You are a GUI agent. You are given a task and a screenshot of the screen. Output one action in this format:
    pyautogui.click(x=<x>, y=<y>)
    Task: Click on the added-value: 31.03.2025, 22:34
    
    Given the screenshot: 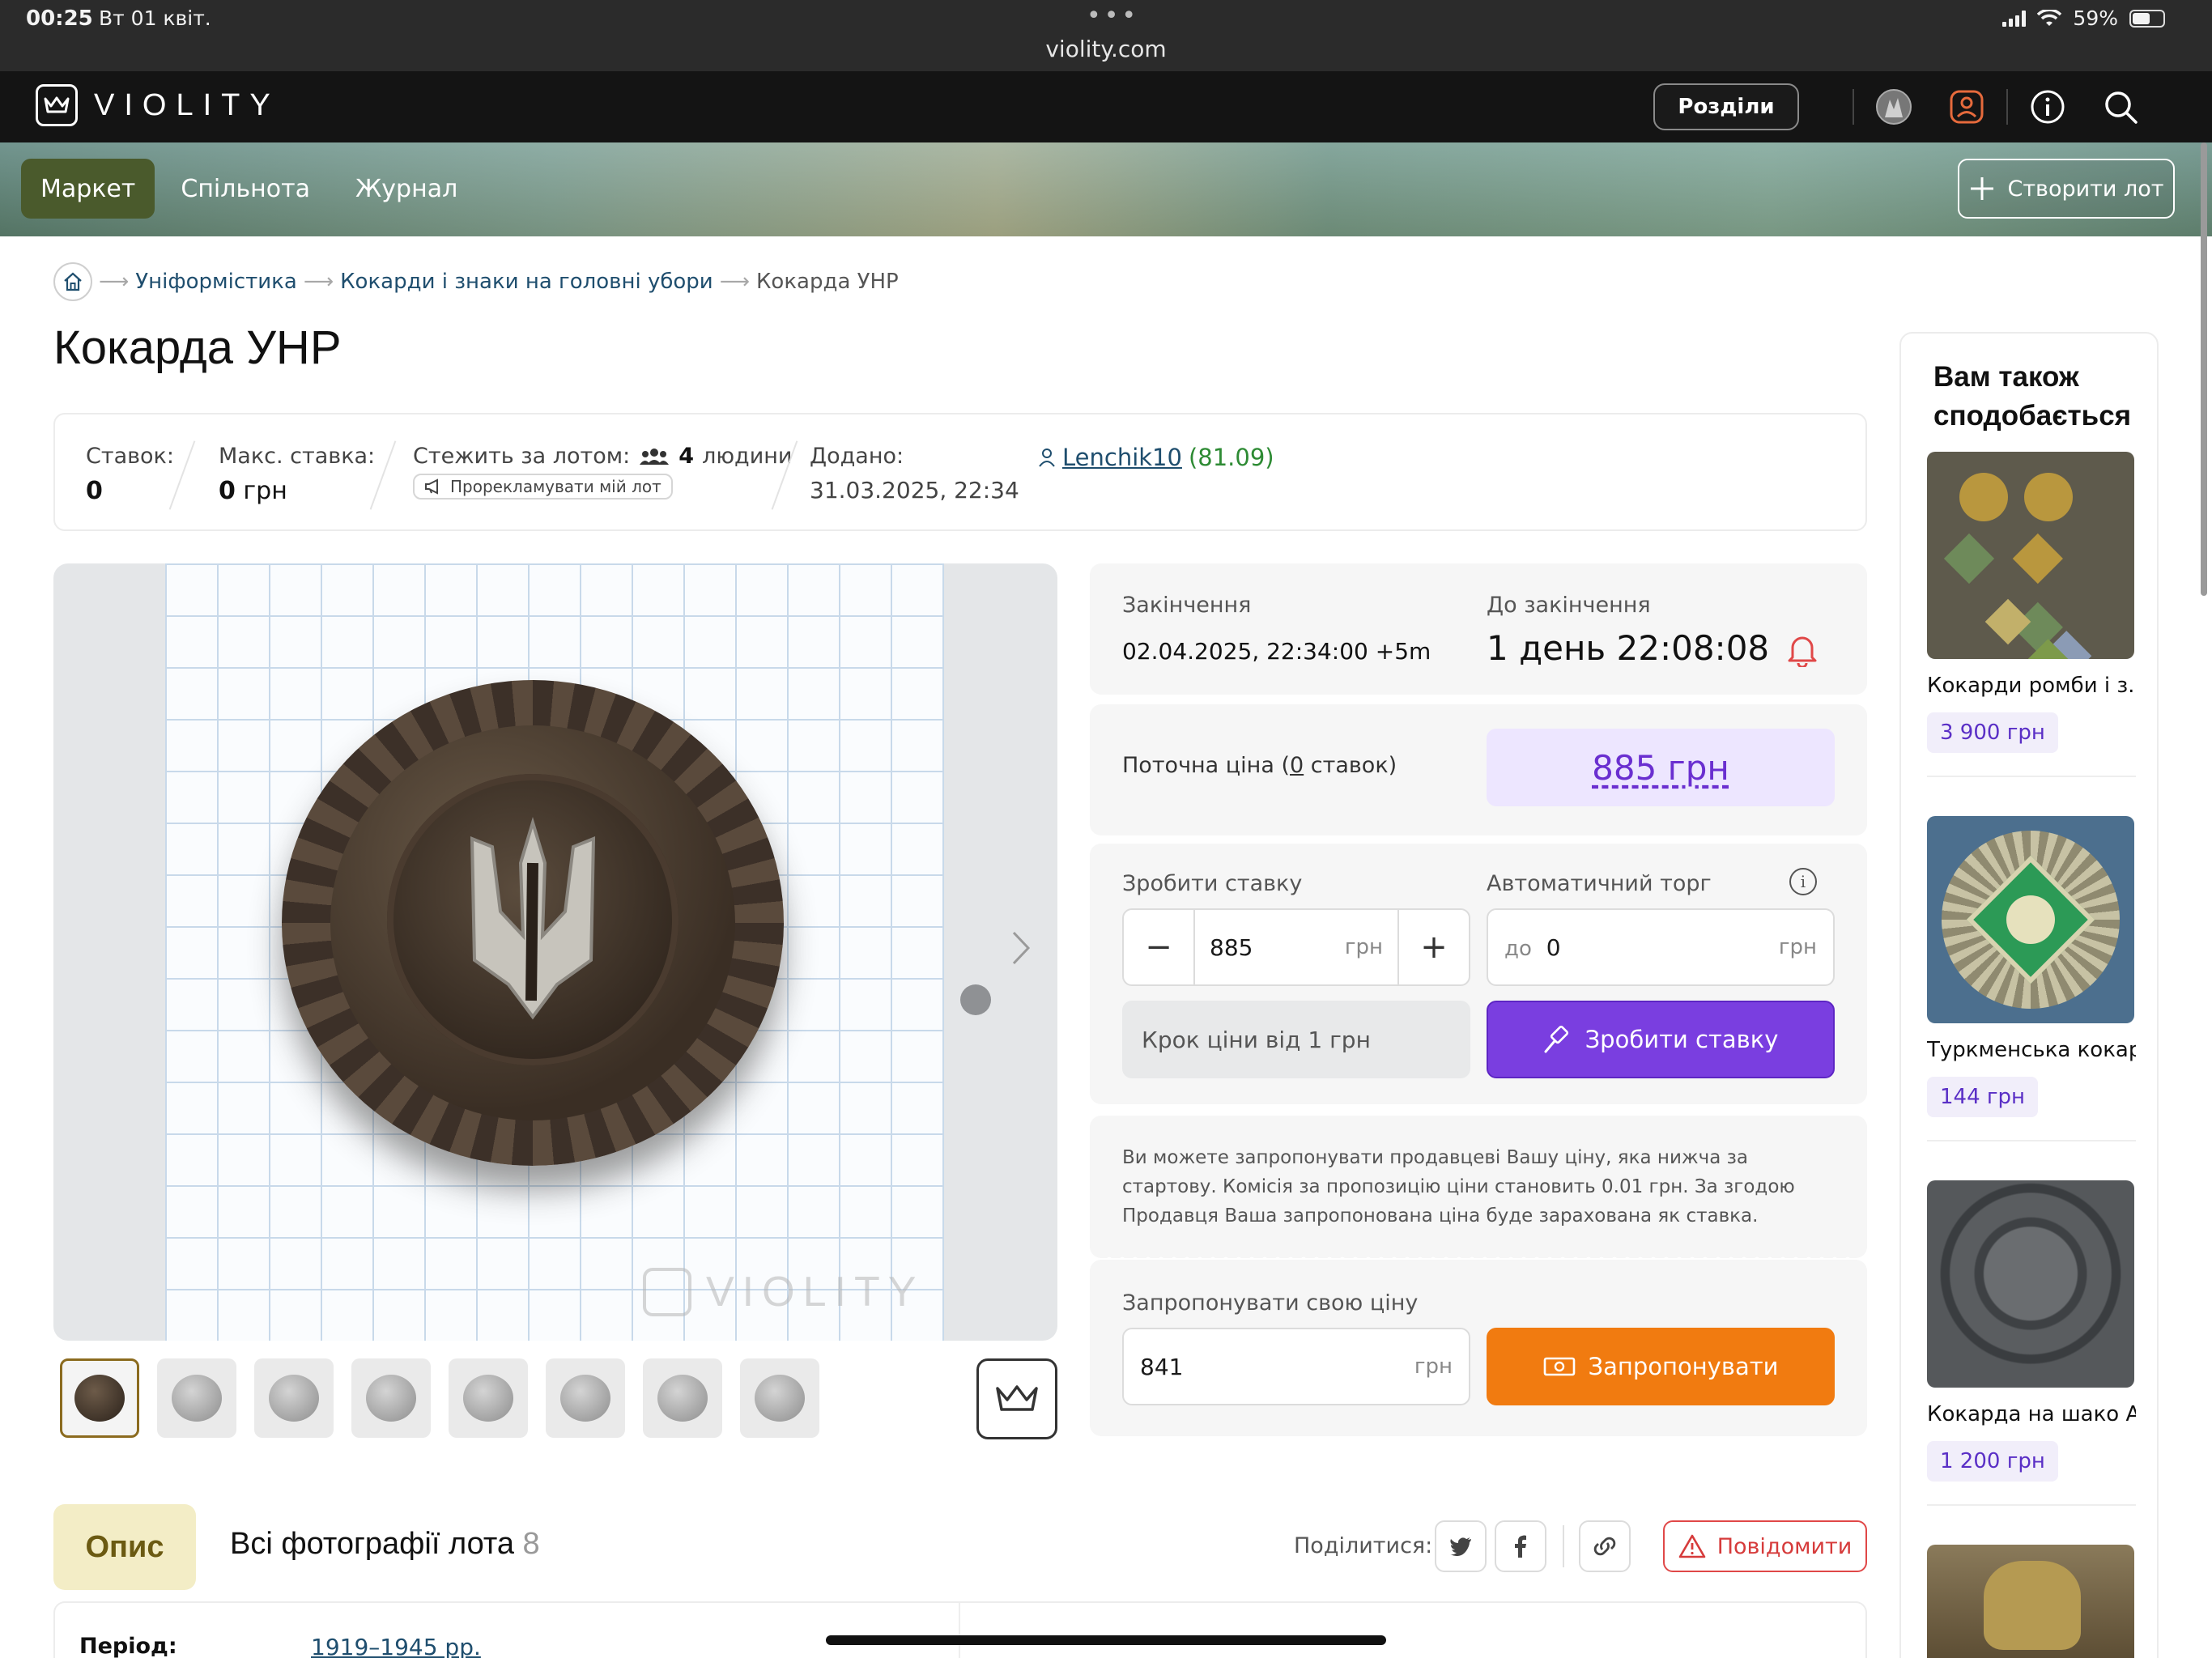 What is the action you would take?
    pyautogui.click(x=915, y=490)
    